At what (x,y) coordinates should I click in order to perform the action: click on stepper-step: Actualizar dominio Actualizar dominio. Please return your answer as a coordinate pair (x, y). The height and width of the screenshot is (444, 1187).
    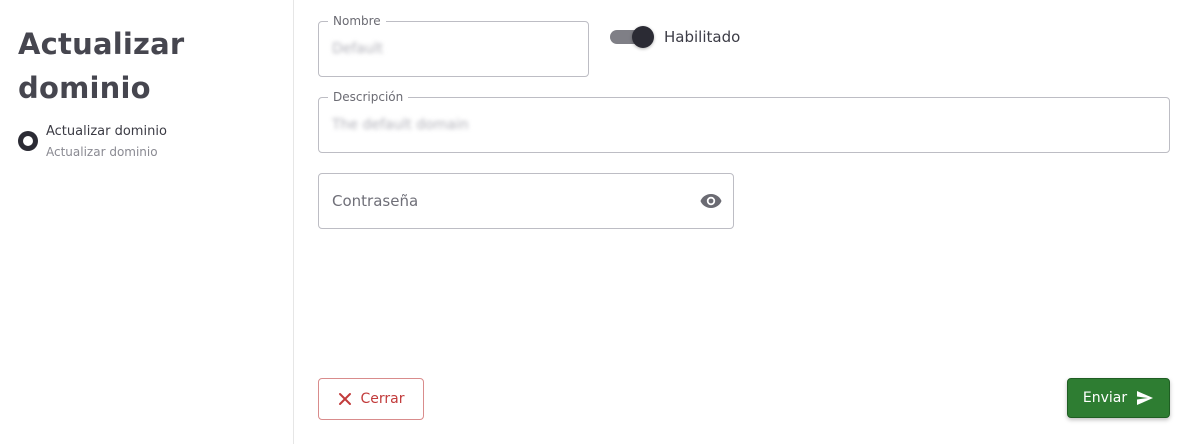
    Looking at the image, I should click on (92, 142).